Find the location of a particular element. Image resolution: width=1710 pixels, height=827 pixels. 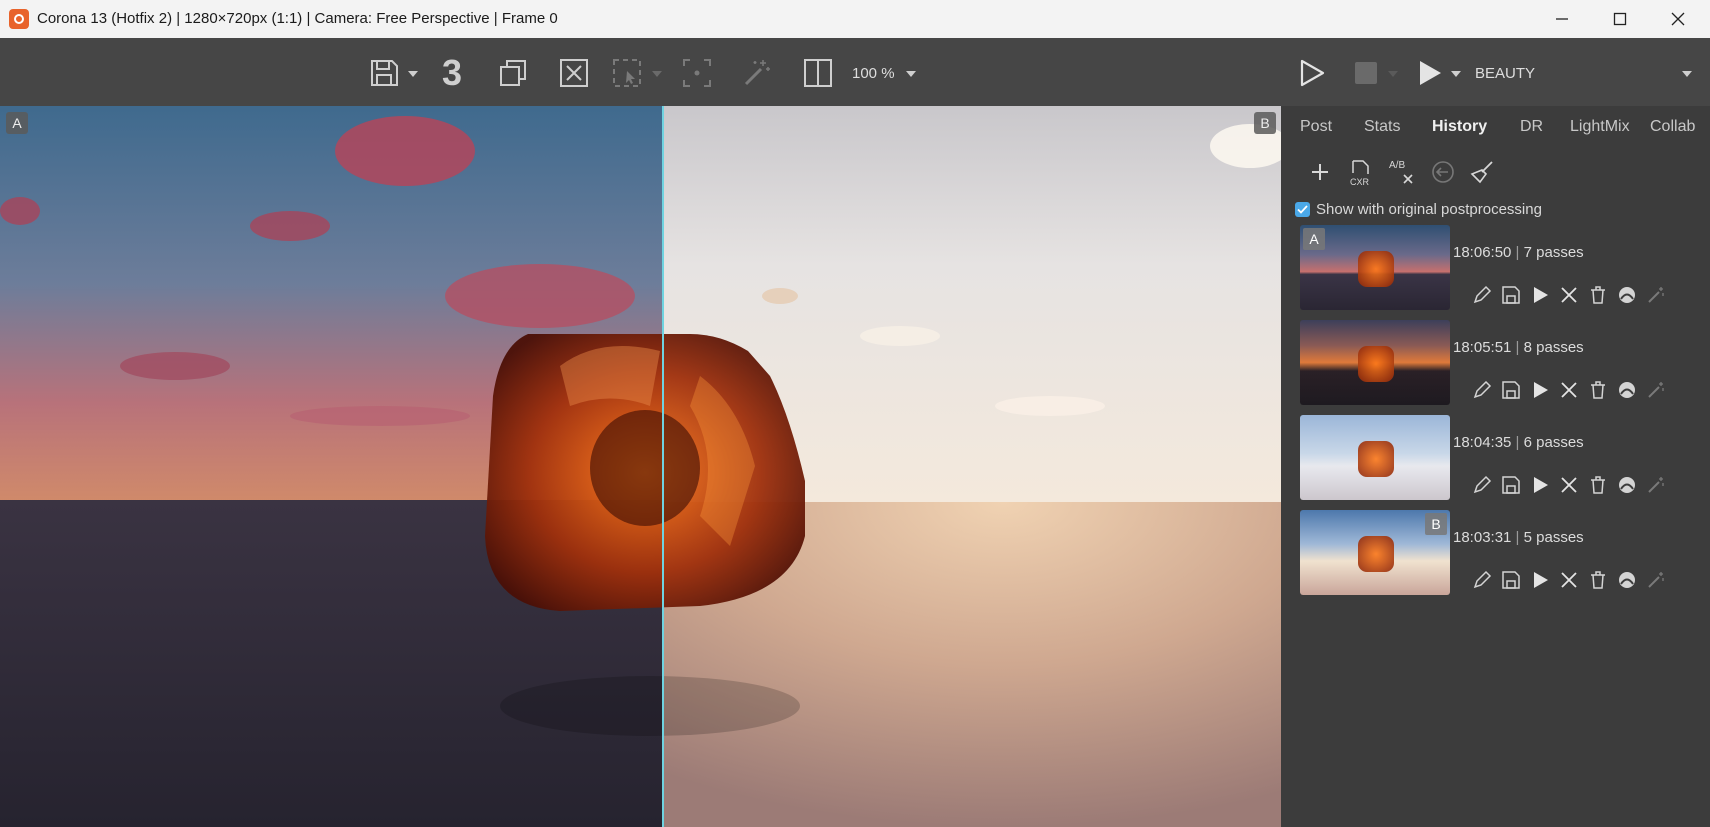

save-image-button is located at coordinates (384, 73).